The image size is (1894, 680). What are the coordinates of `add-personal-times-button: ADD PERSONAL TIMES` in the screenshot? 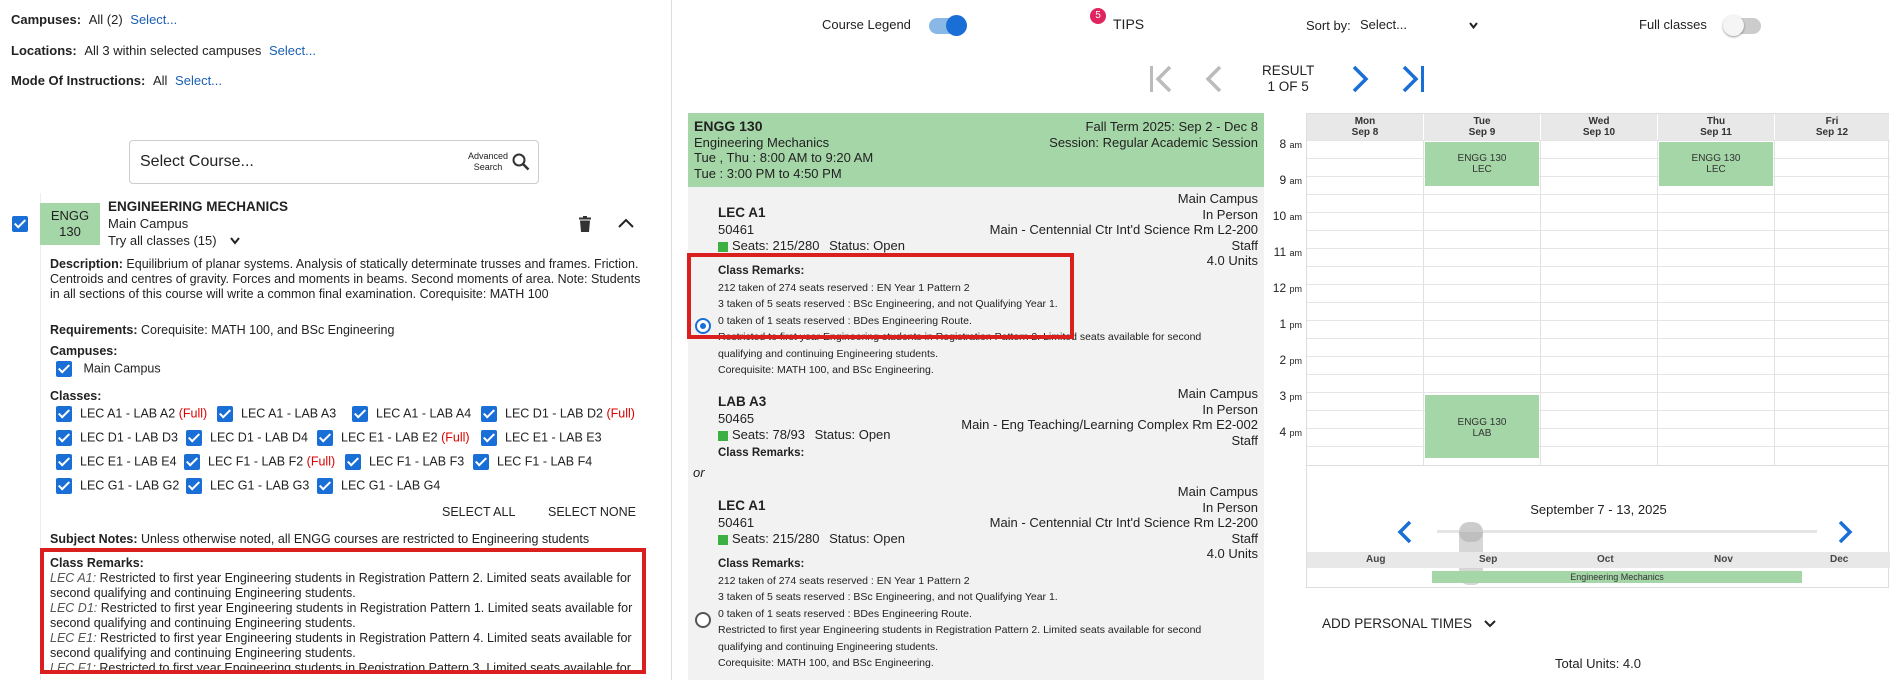 It's located at (1409, 623).